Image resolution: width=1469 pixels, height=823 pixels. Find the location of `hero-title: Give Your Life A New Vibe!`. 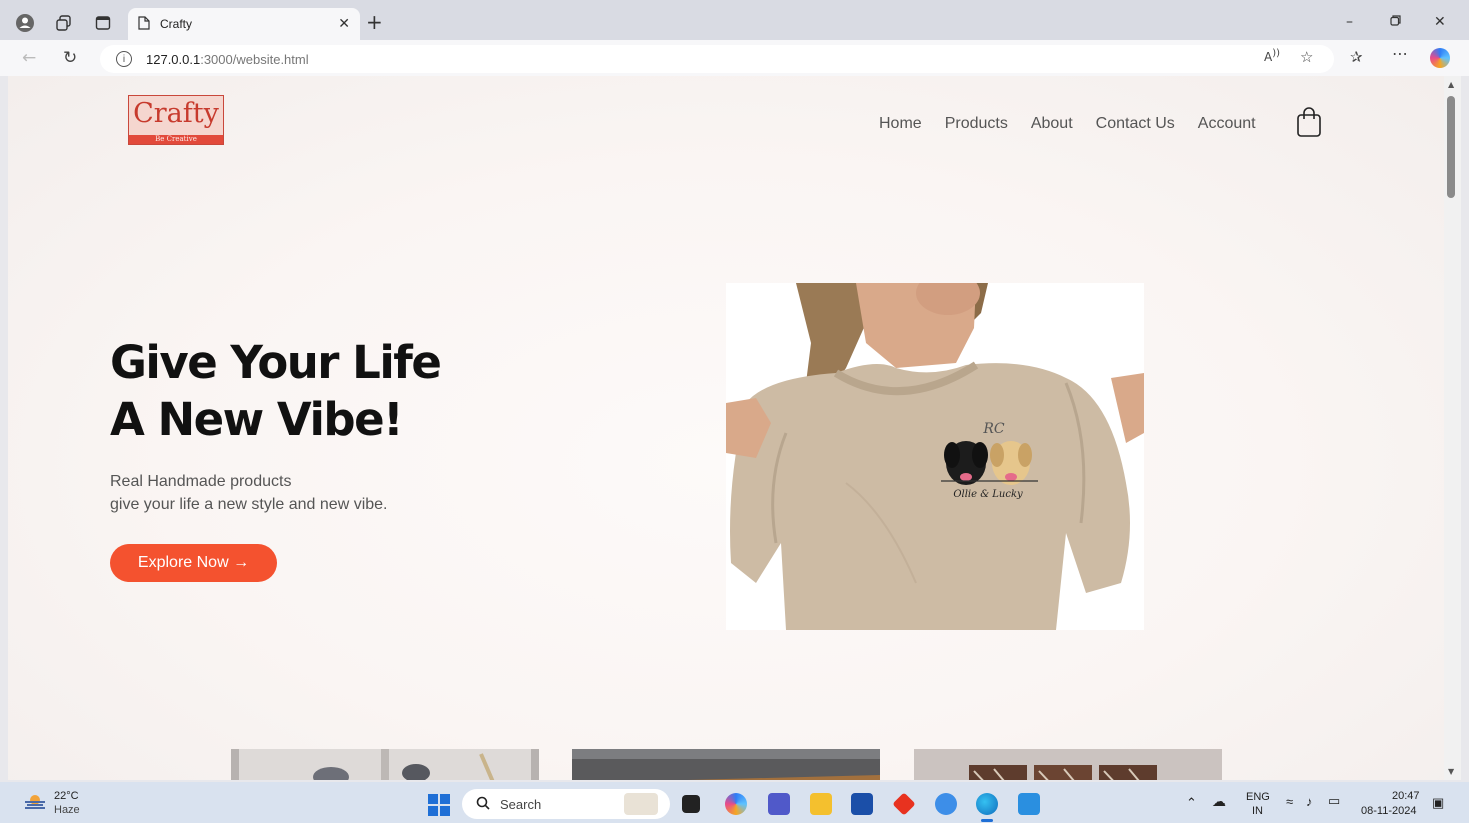

hero-title: Give Your Life A New Vibe! is located at coordinates (276, 391).